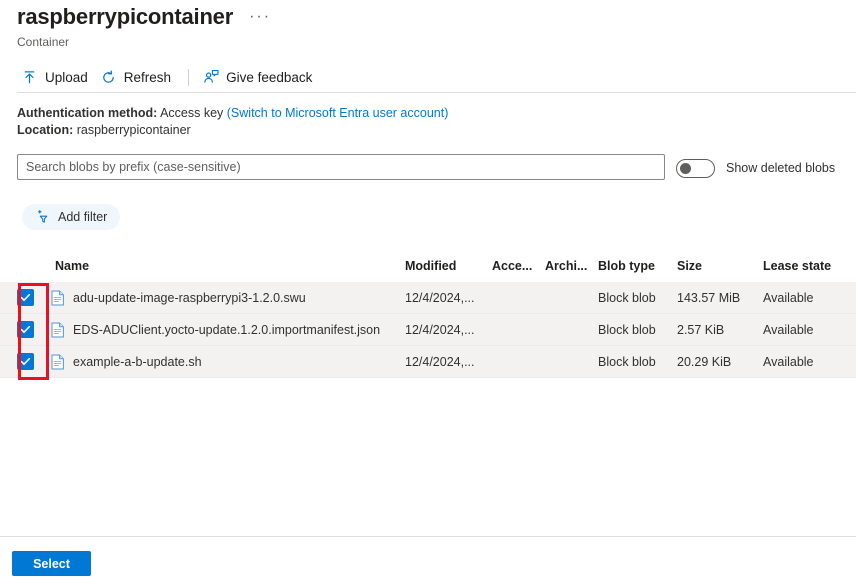  I want to click on show-deleted-blobs-label: Show deleted blobs, so click(781, 168).